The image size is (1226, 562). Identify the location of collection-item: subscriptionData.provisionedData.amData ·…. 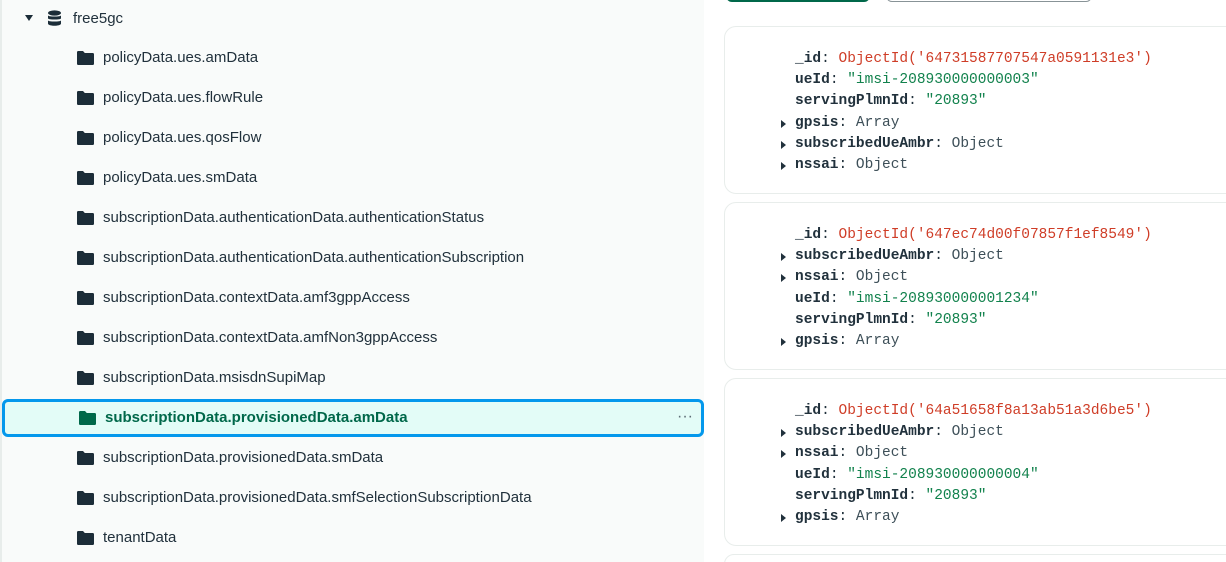
(353, 418).